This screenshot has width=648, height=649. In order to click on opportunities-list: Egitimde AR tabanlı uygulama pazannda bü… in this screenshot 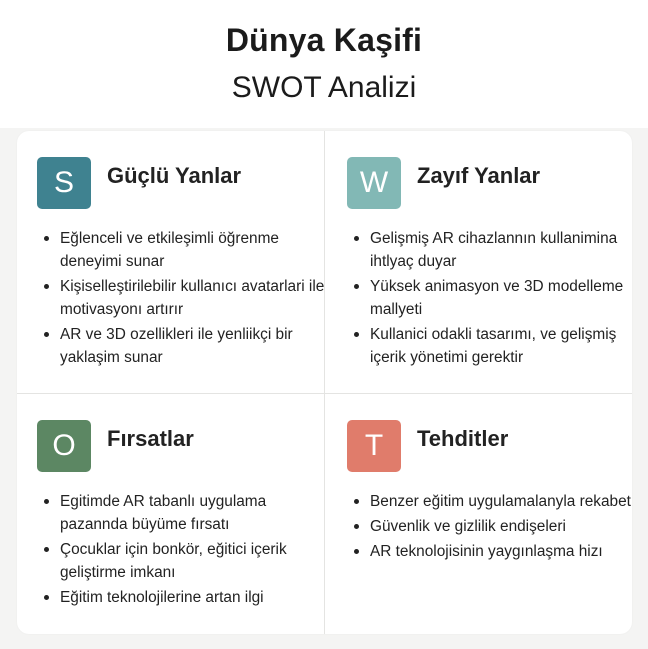, I will do `click(182, 550)`.